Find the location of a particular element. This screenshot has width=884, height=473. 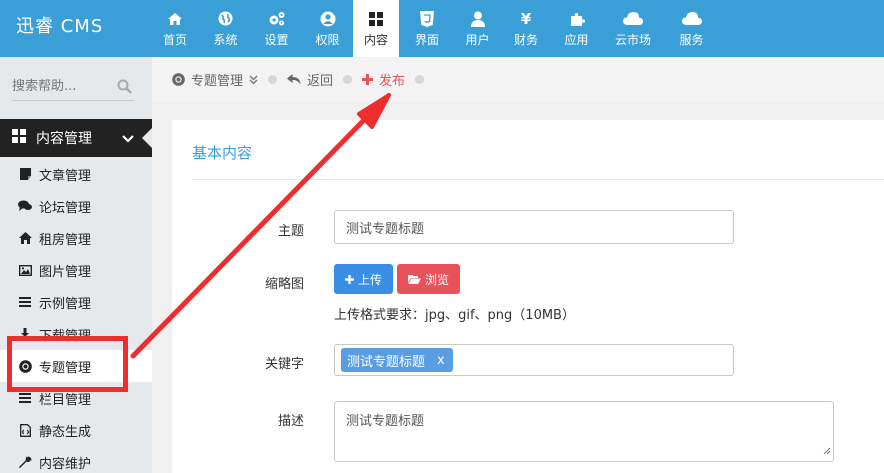

keyword-tag: 测试专题标题 x is located at coordinates (397, 360).